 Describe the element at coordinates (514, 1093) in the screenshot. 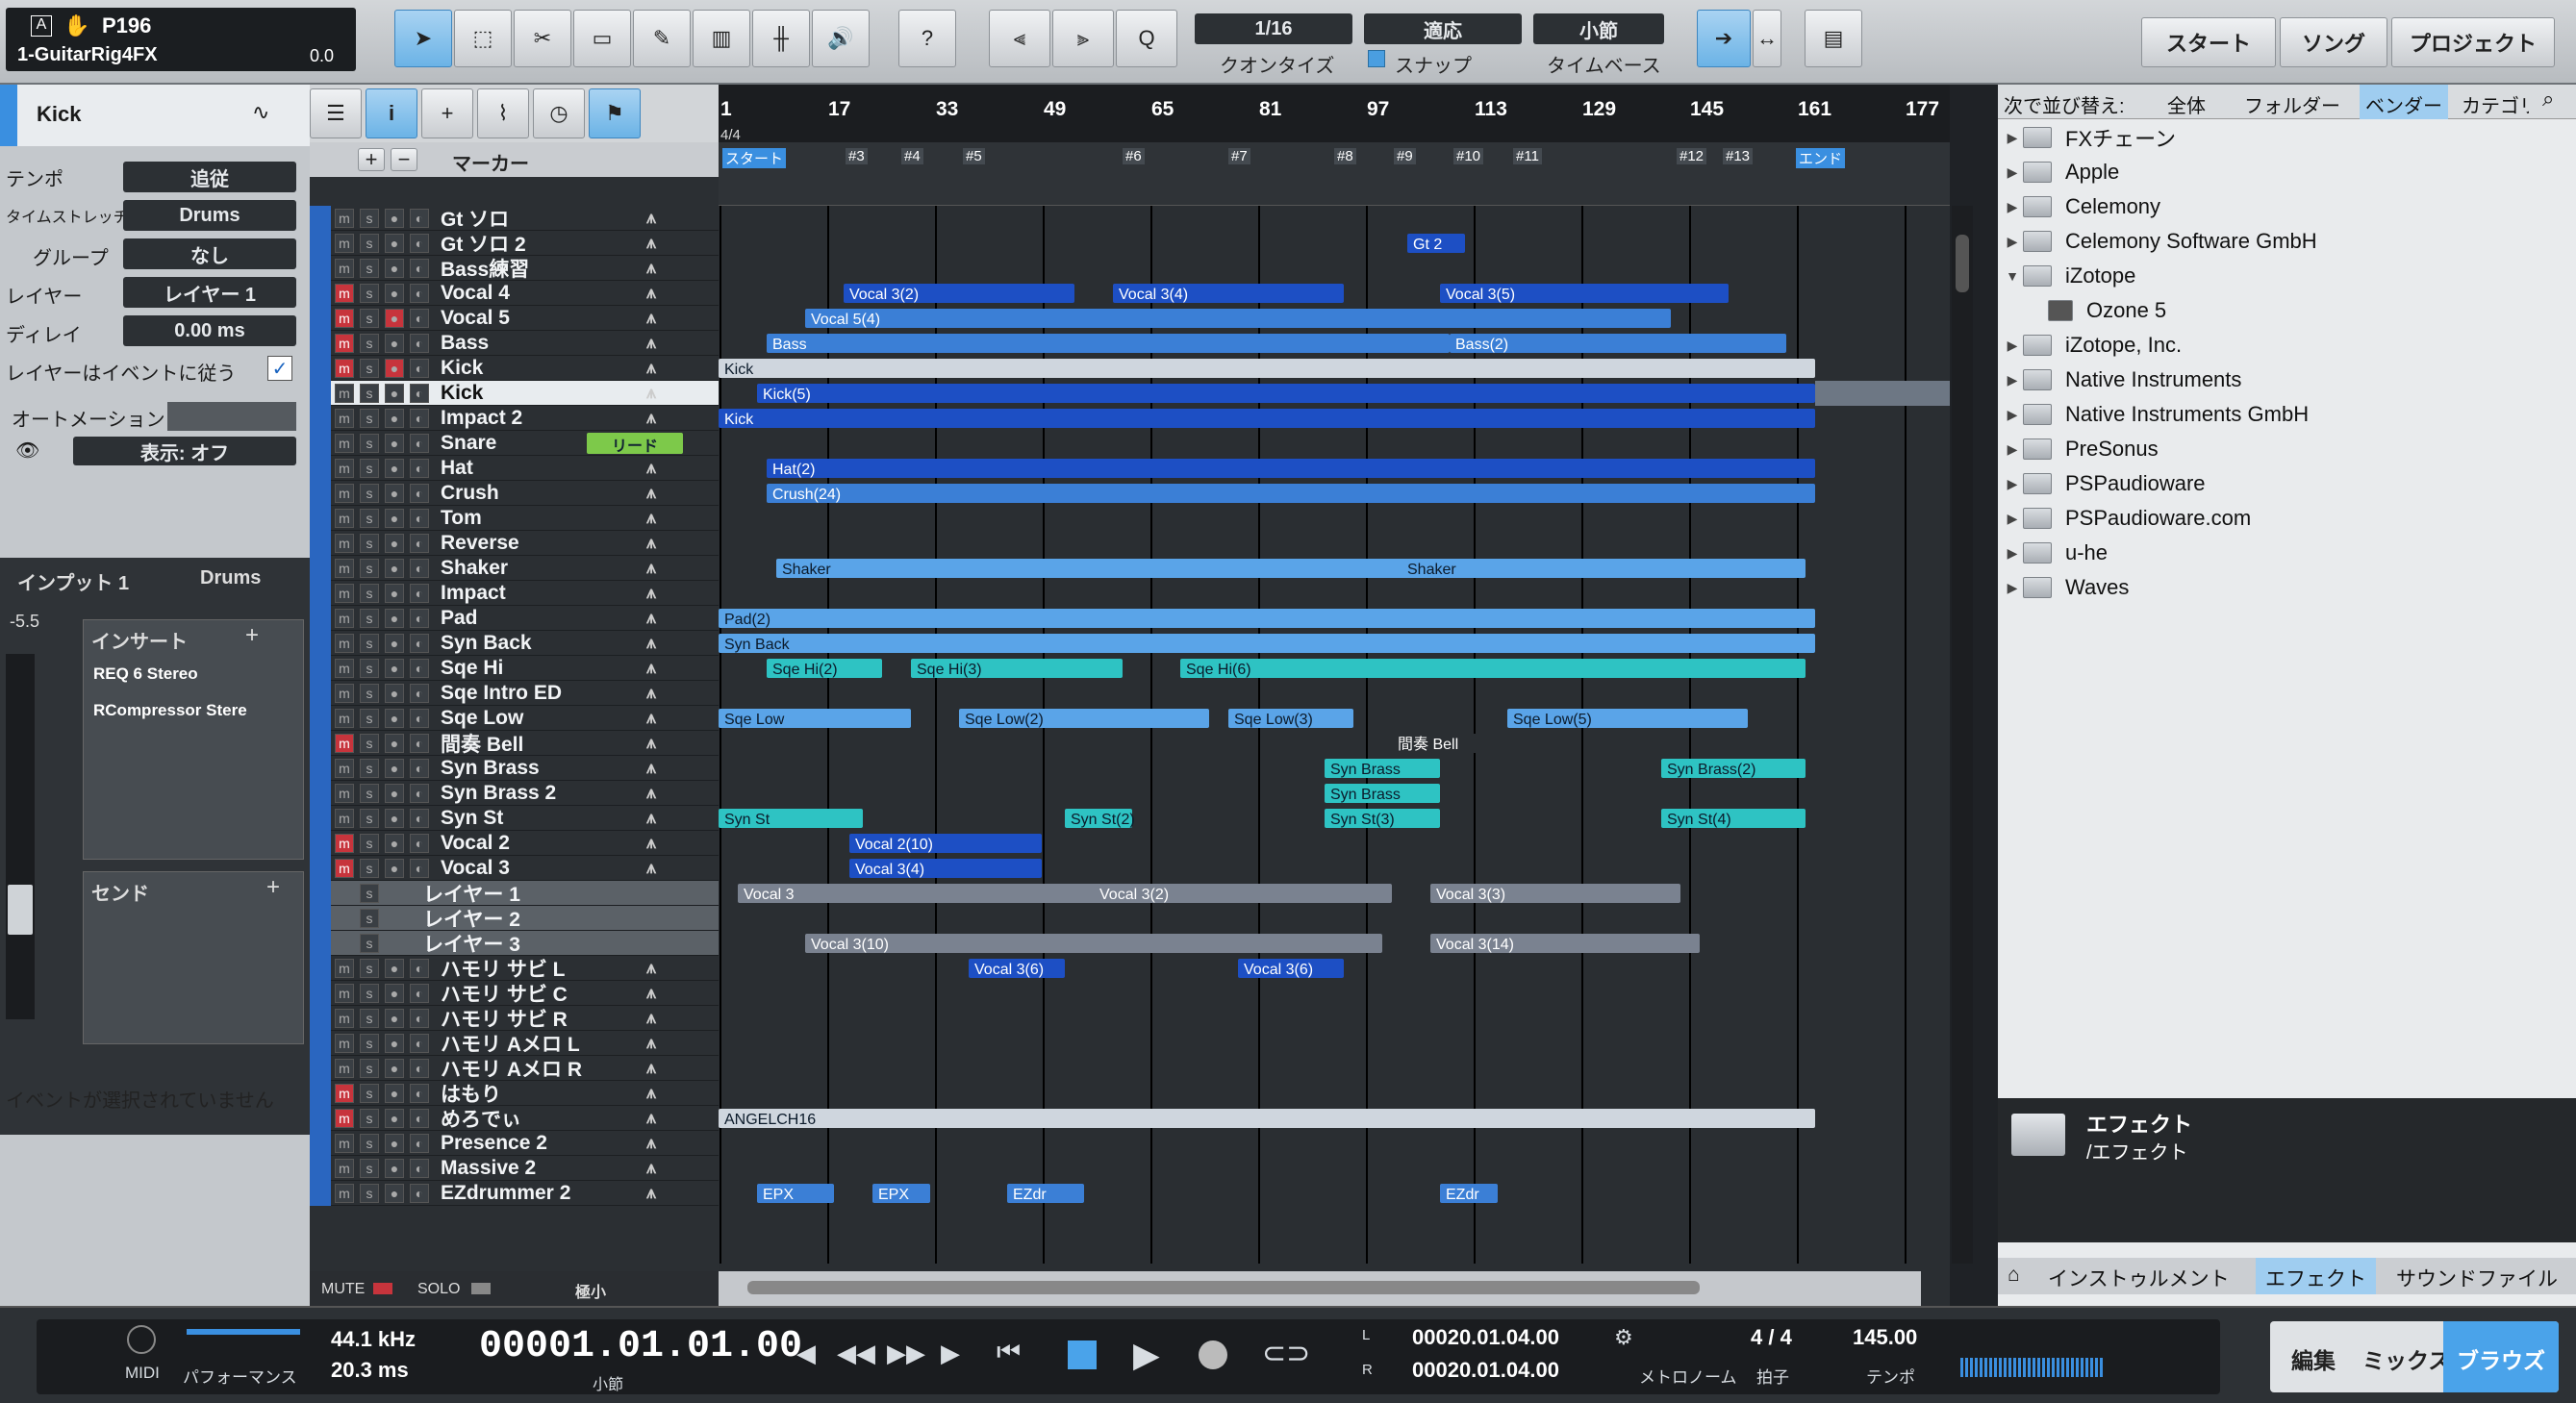

I see `track-row: m s ● ◐ はもり ⩚` at that location.